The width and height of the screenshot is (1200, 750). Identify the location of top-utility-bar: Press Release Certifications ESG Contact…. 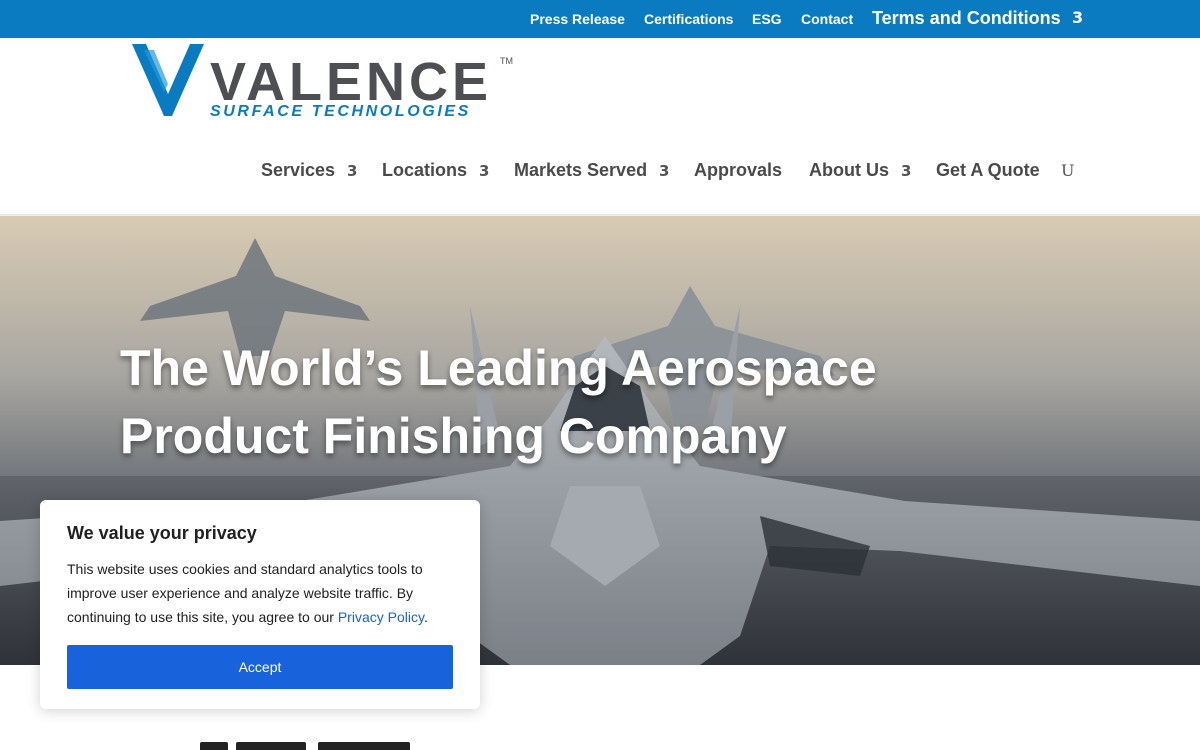
(600, 19).